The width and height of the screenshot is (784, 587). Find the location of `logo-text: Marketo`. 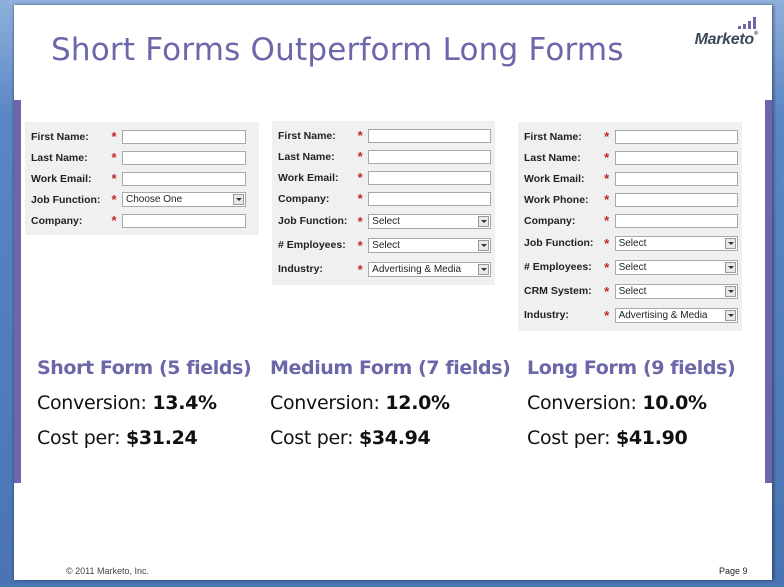

logo-text: Marketo is located at coordinates (724, 39).